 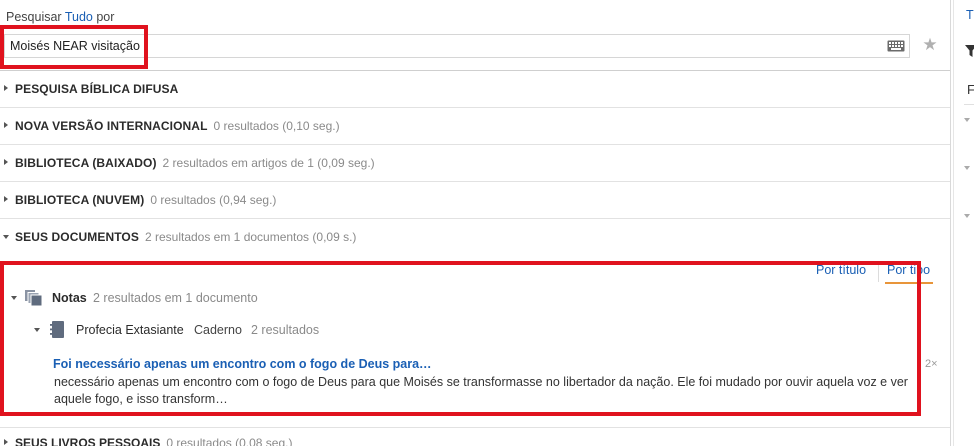 What do you see at coordinates (969, 51) in the screenshot?
I see `filter-icon` at bounding box center [969, 51].